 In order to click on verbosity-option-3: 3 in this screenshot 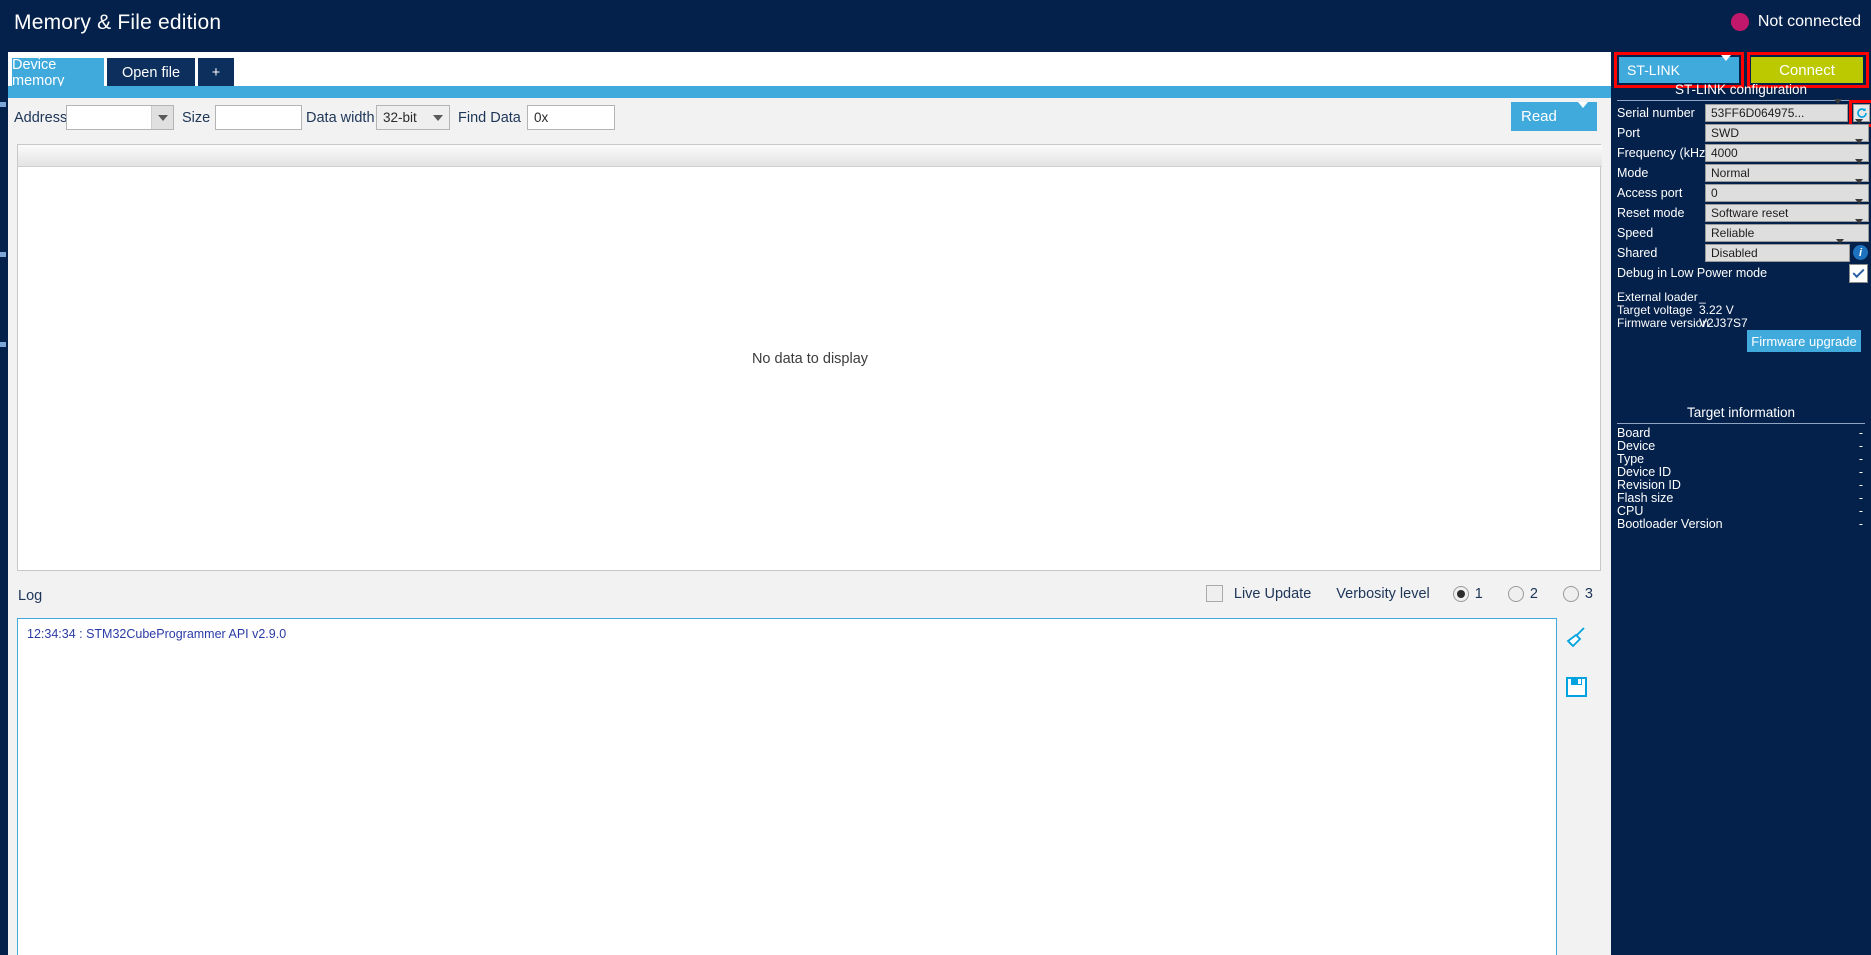, I will do `click(1577, 593)`.